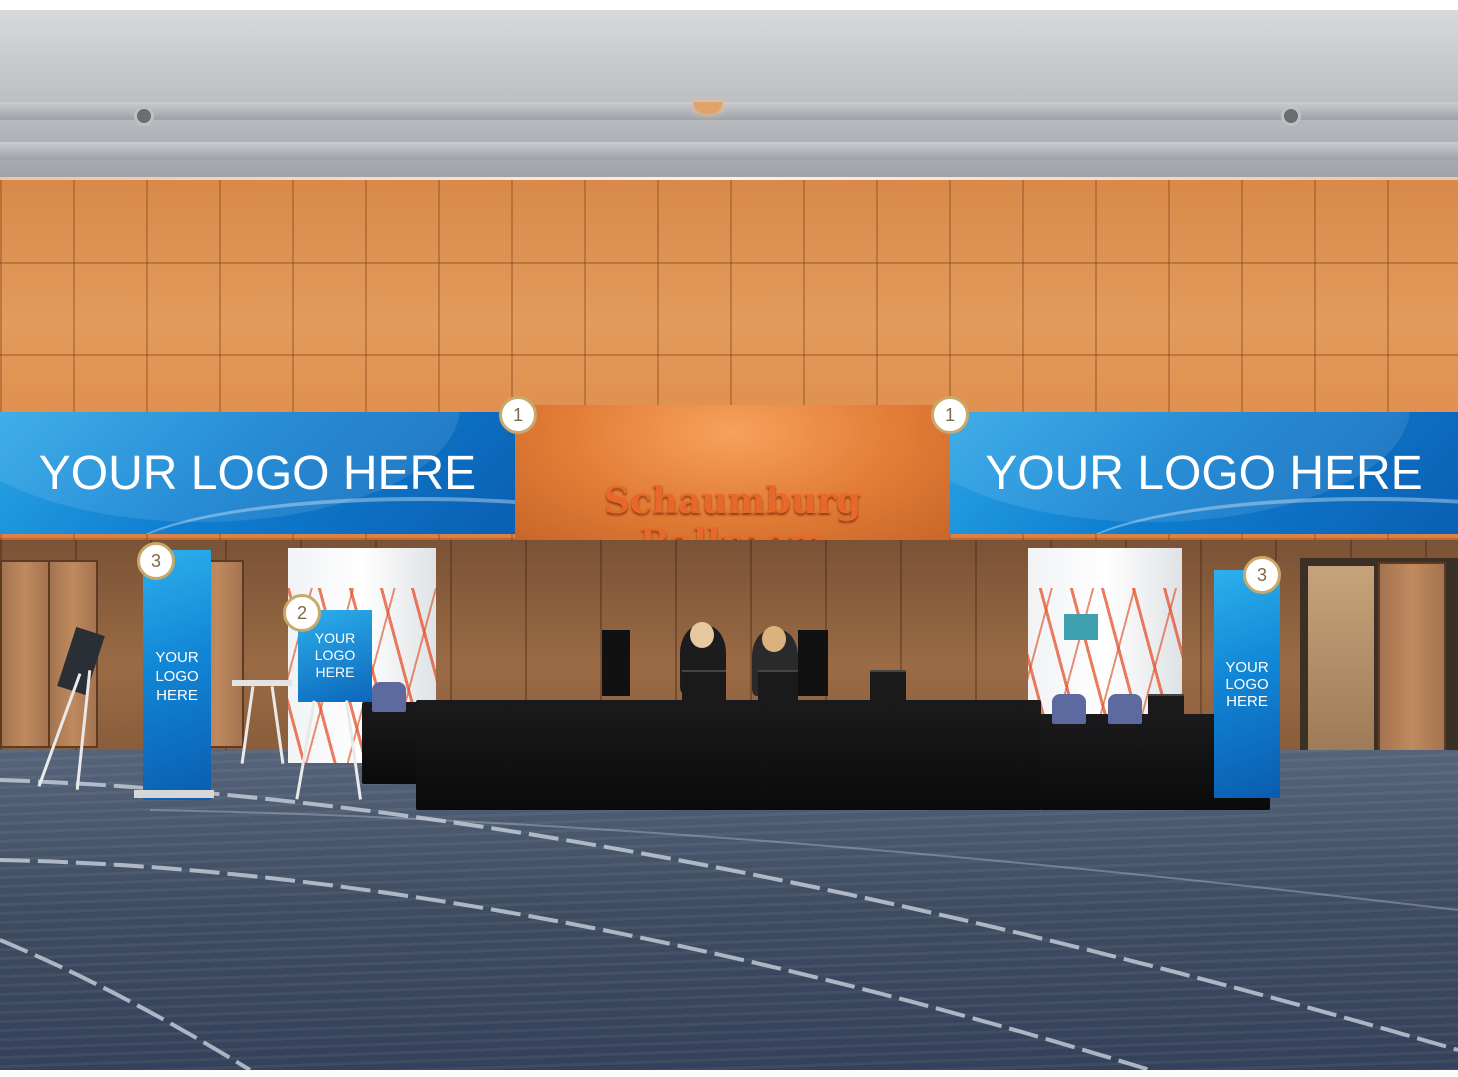  Describe the element at coordinates (1247, 684) in the screenshot. I see `retractable-banner-right: YOUR LOGO HERE` at that location.